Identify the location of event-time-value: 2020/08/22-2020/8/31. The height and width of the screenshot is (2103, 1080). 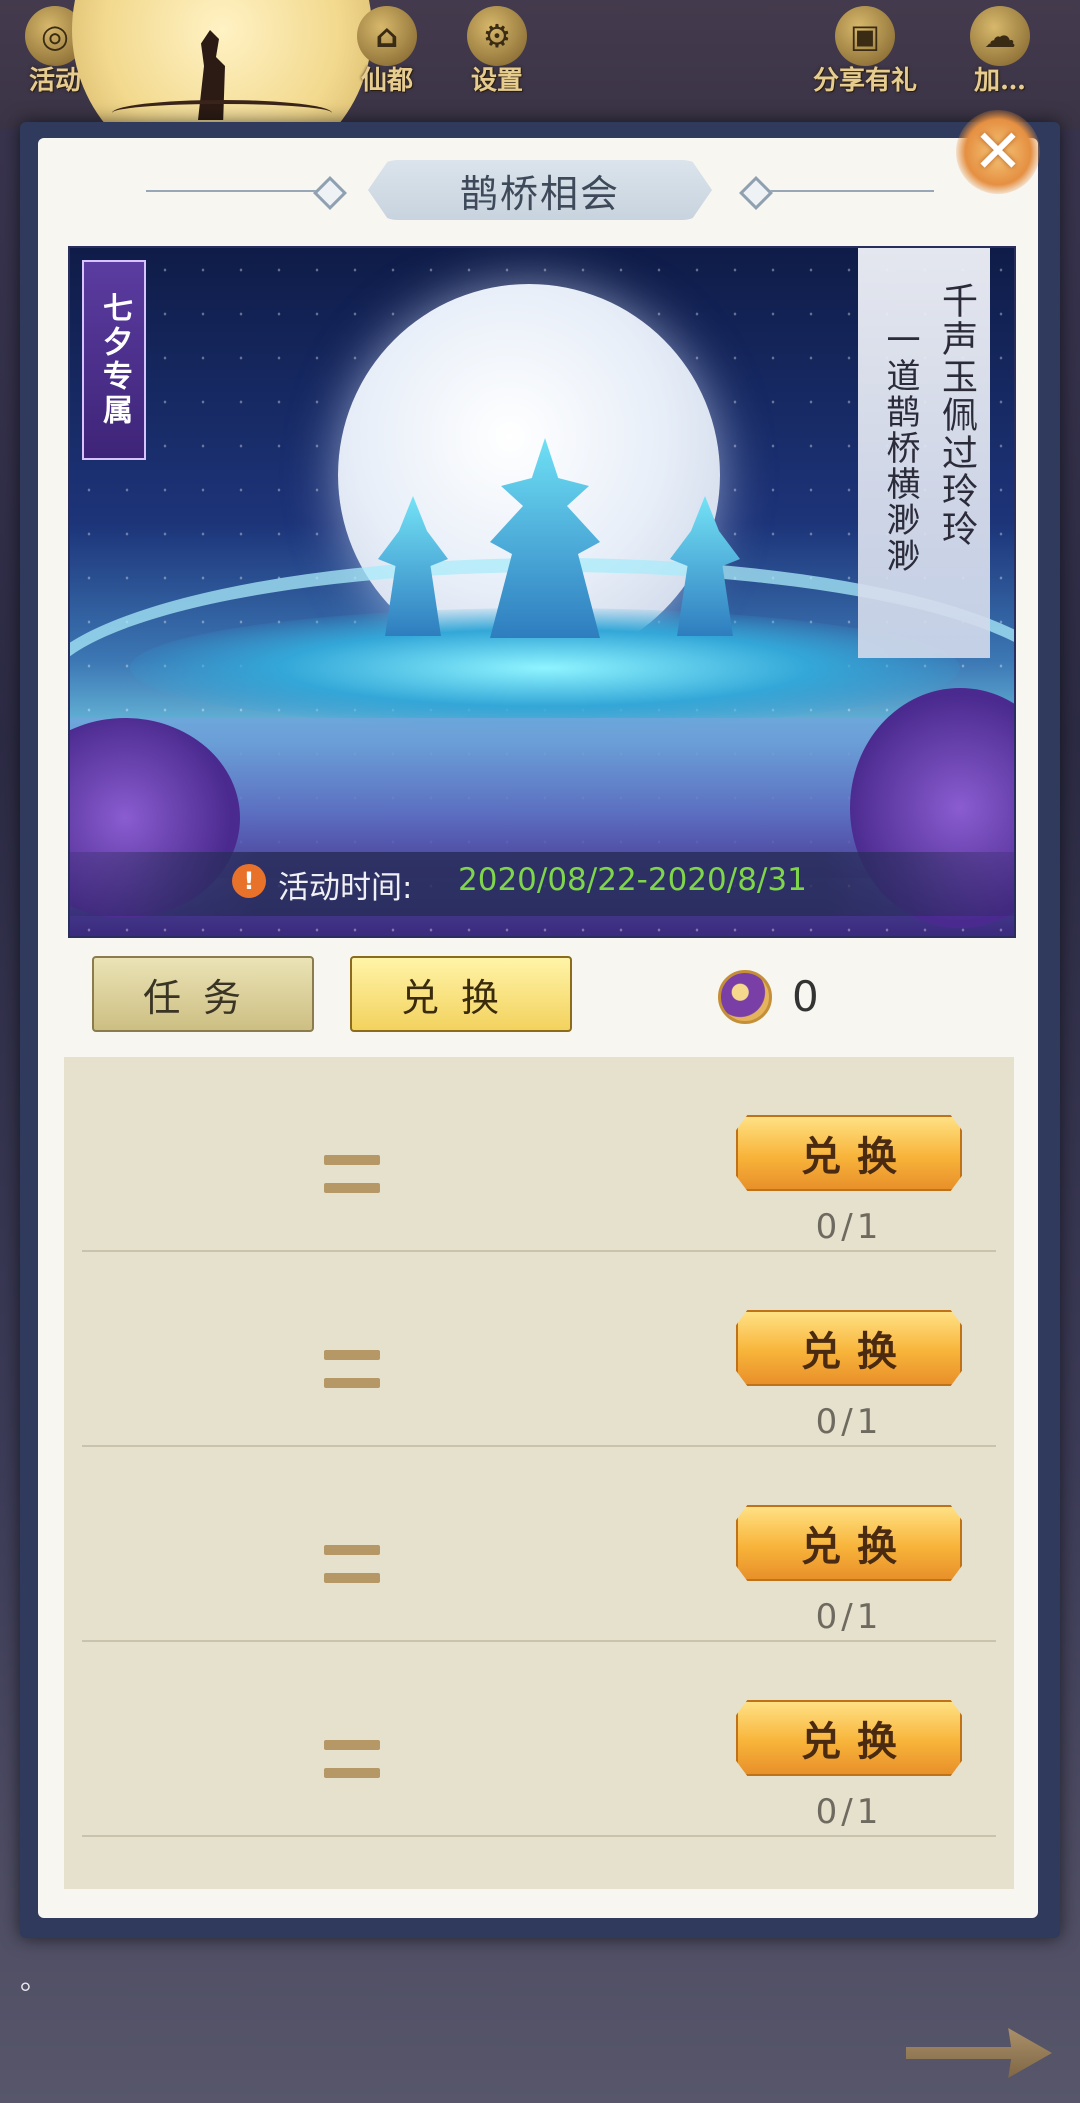
(632, 880).